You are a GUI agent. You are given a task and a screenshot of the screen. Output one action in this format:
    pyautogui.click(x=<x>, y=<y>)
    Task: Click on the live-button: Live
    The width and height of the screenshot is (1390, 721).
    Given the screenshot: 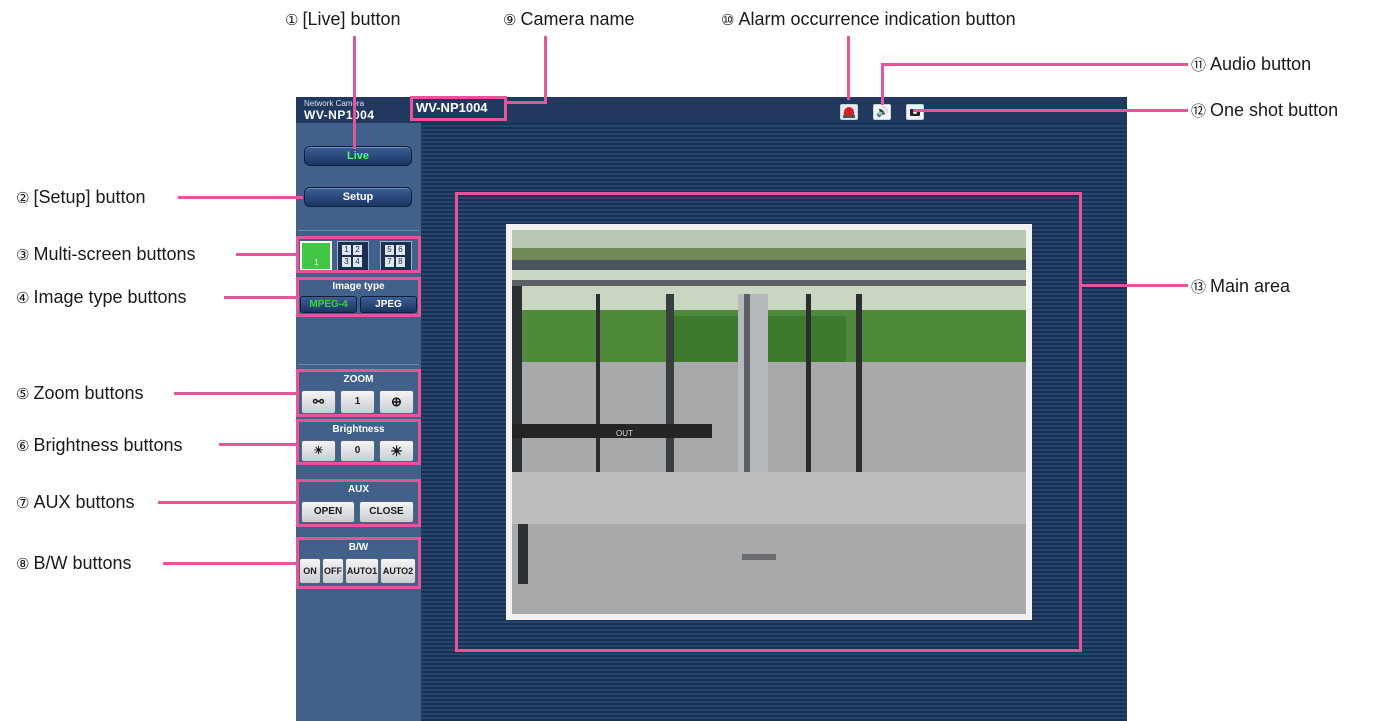 What is the action you would take?
    pyautogui.click(x=358, y=156)
    